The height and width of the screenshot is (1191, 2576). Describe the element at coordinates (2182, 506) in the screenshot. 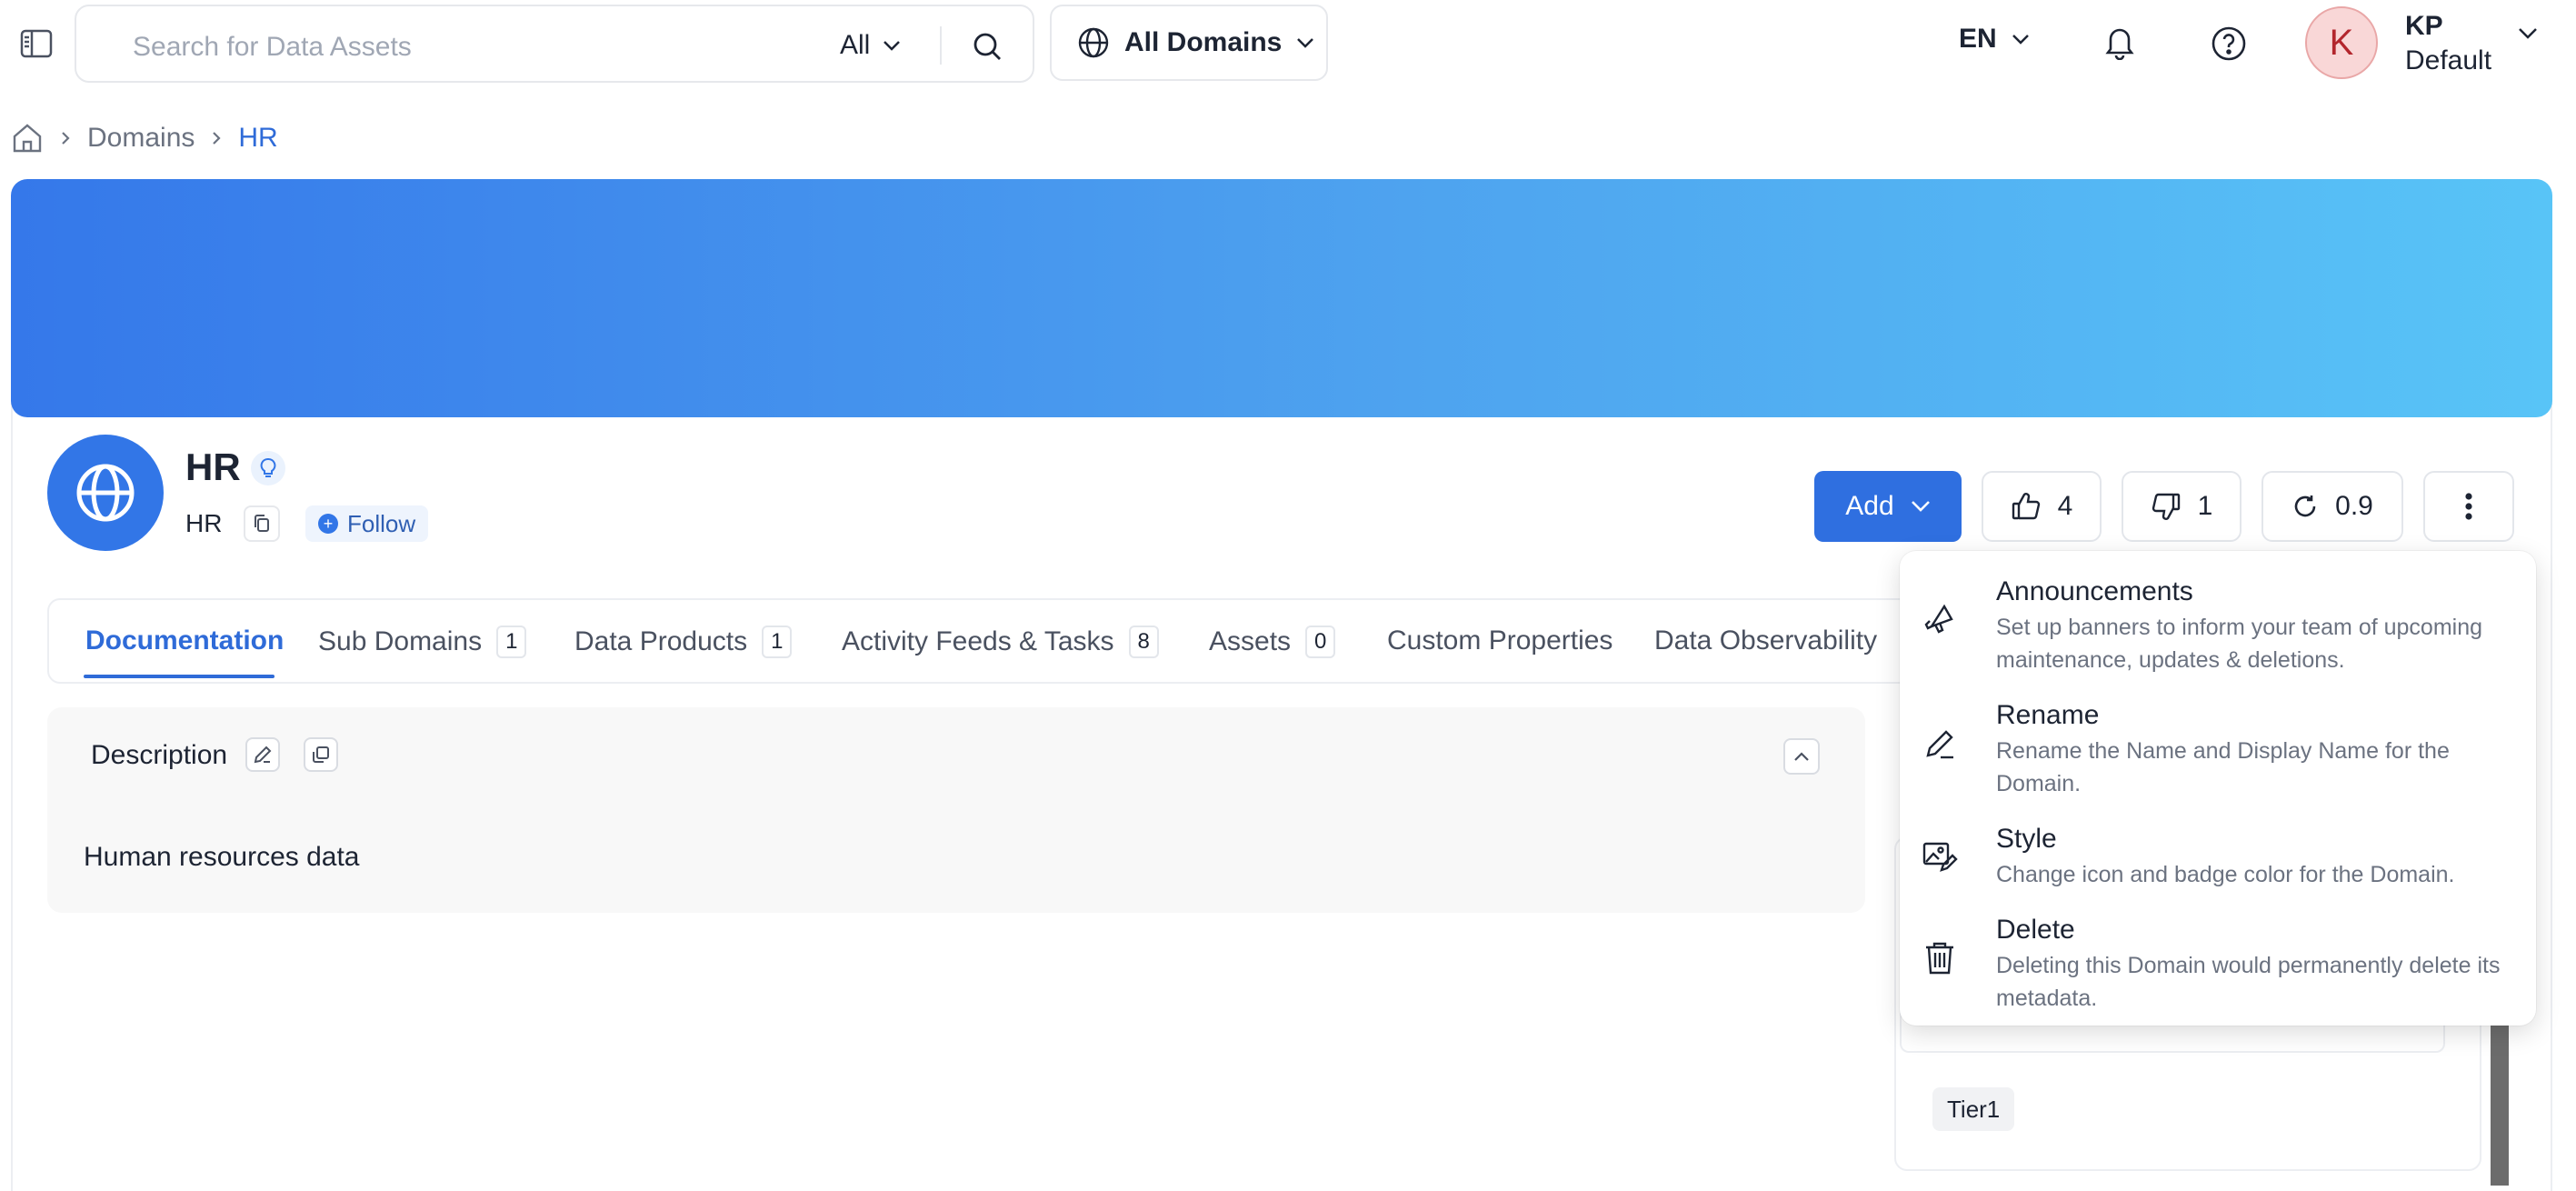

I see `downvote-button: 1` at that location.